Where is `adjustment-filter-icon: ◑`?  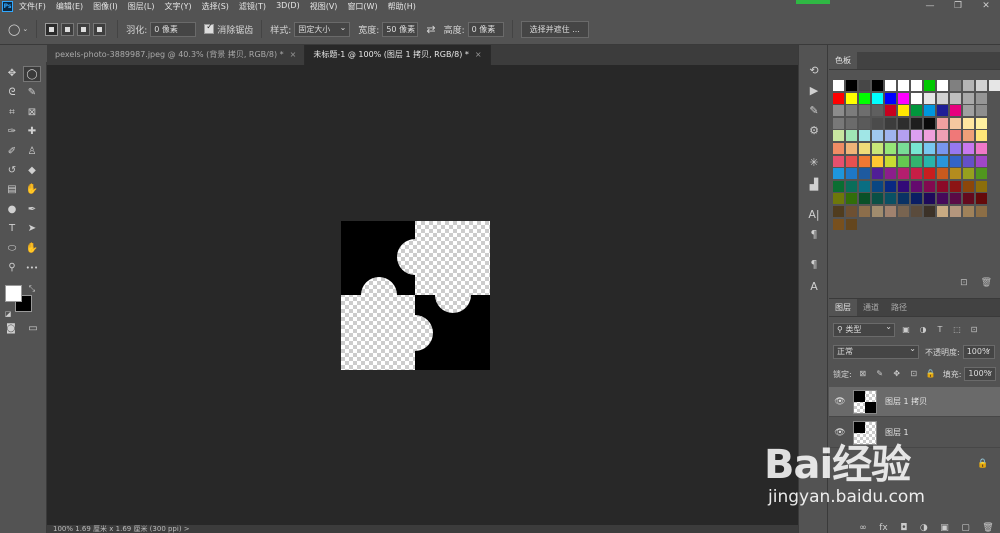
adjustment-filter-icon: ◑ is located at coordinates (923, 330).